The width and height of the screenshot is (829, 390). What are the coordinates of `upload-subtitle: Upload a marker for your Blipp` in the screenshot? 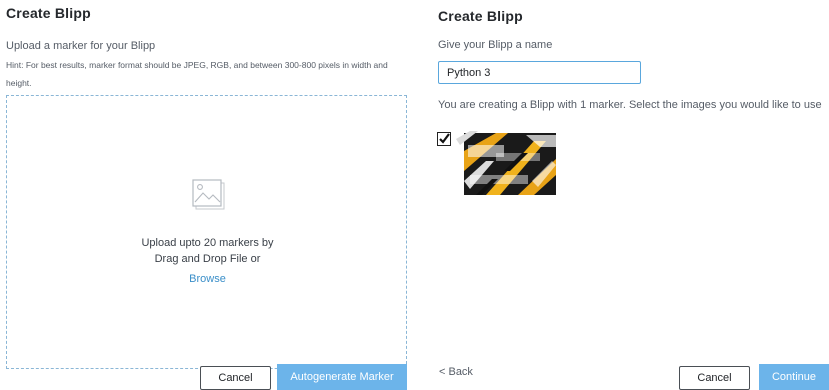 It's located at (81, 46).